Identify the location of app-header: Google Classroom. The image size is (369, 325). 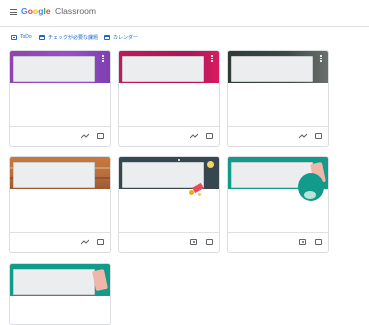
(184, 13).